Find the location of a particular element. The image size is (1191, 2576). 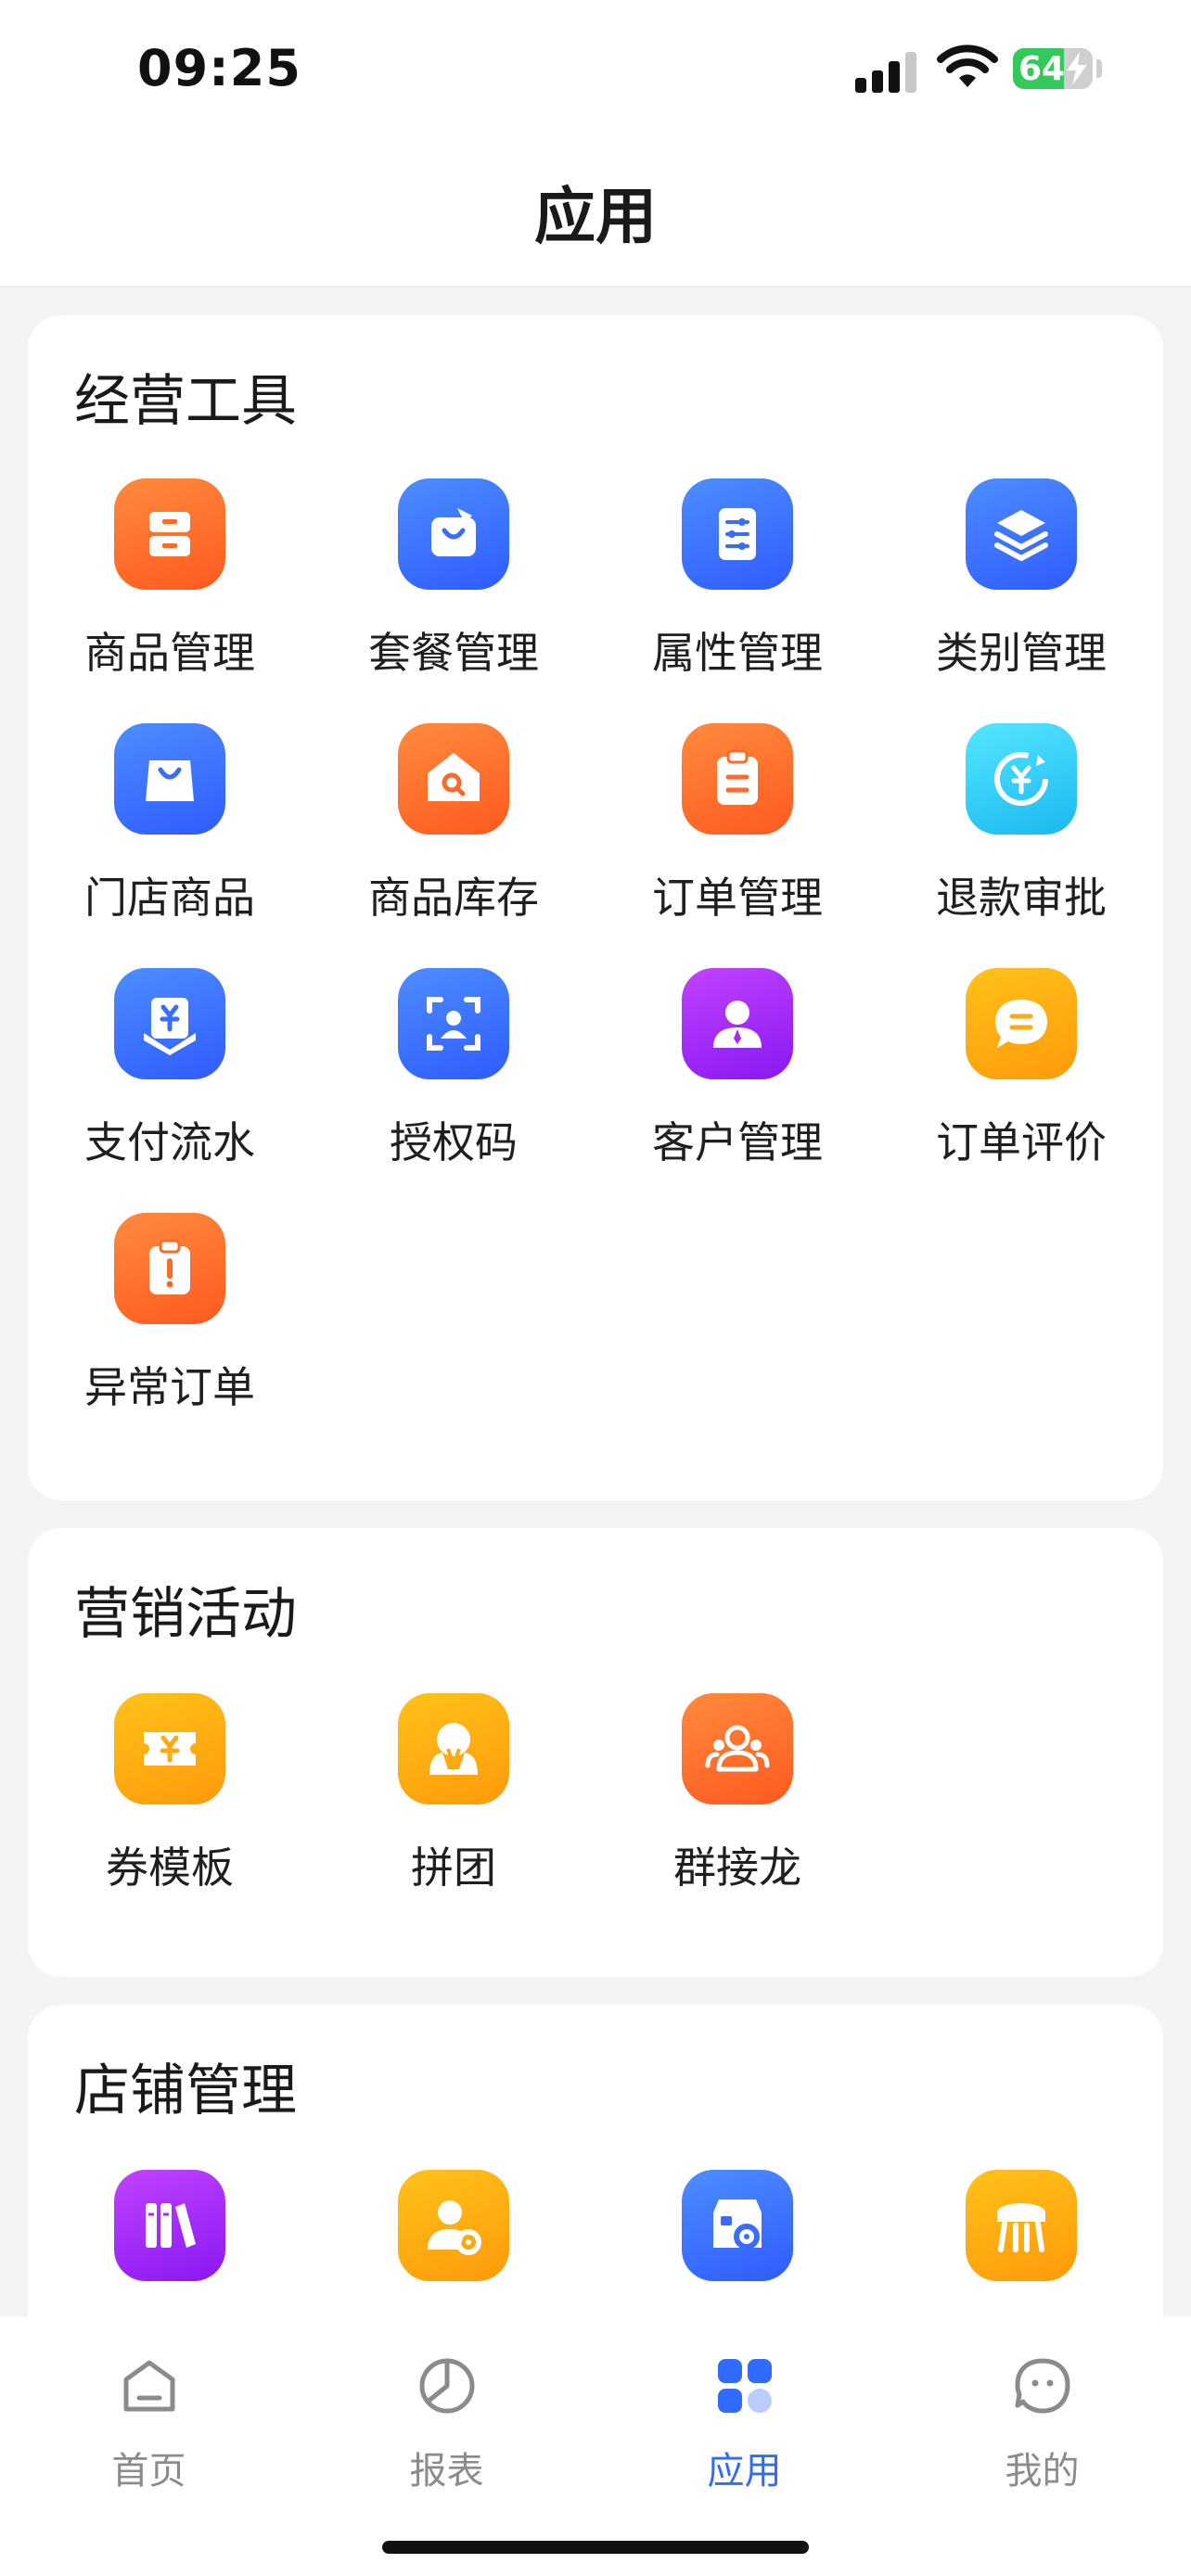

tab-label: 我的 is located at coordinates (1042, 2472).